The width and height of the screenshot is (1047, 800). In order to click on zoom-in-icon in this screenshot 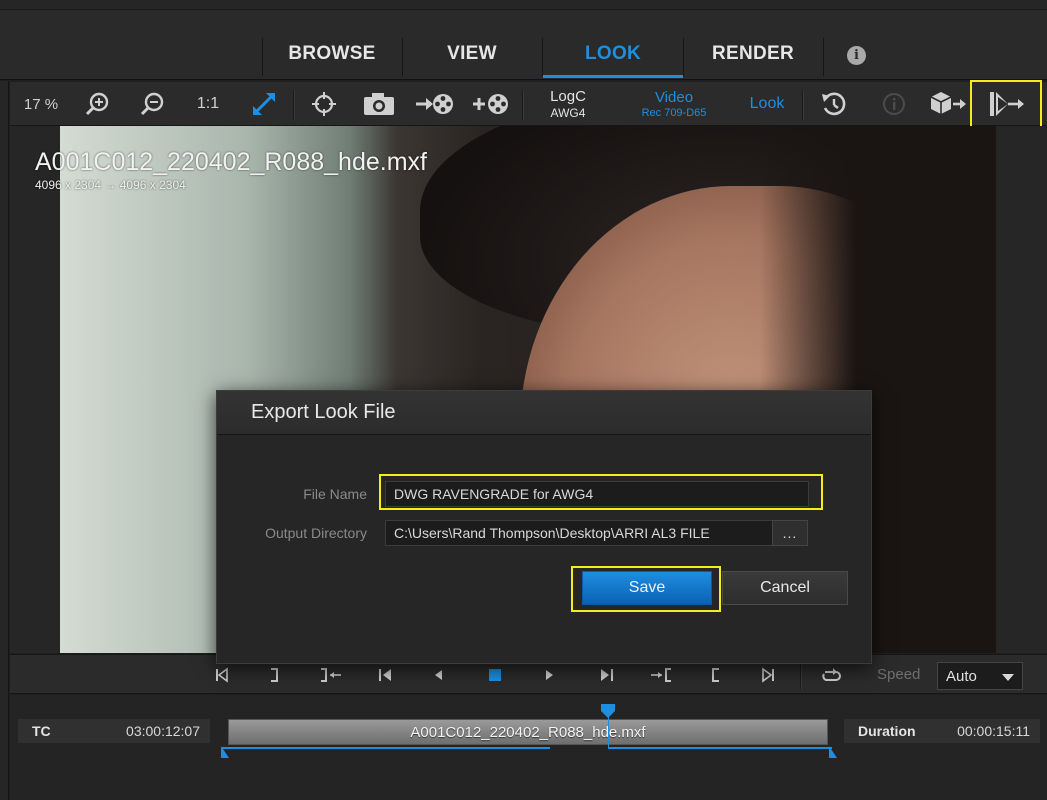, I will do `click(98, 104)`.